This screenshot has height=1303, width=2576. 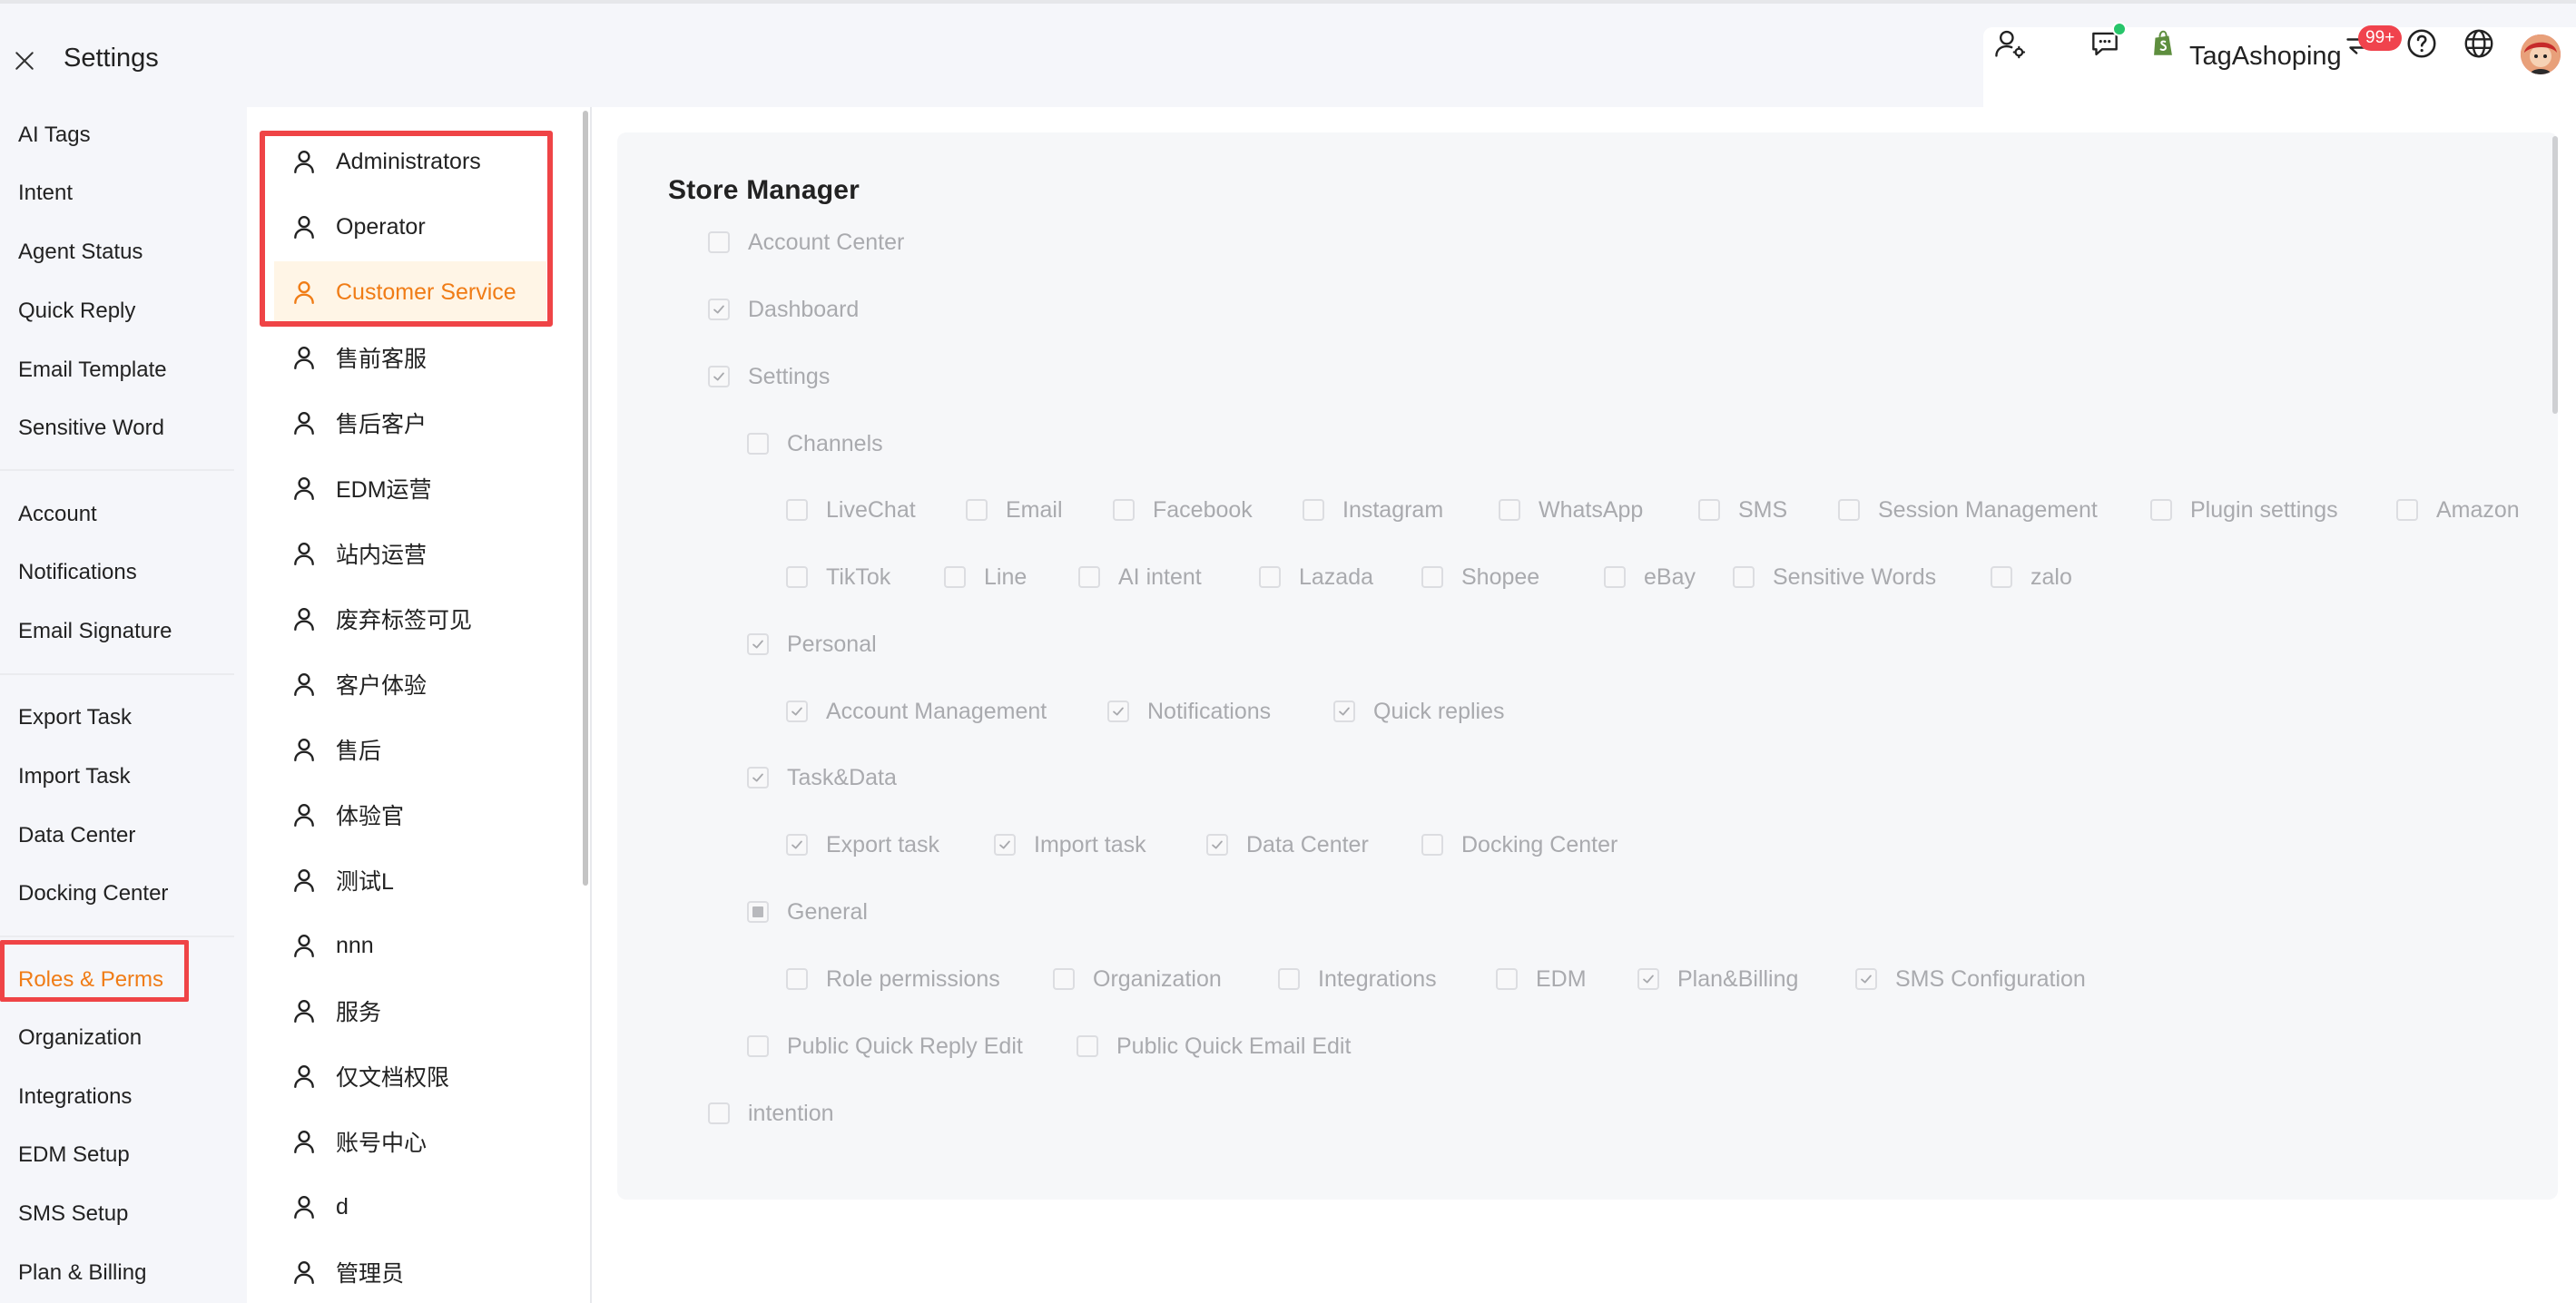 What do you see at coordinates (75, 1097) in the screenshot?
I see `nav-item-integrations: Integrations` at bounding box center [75, 1097].